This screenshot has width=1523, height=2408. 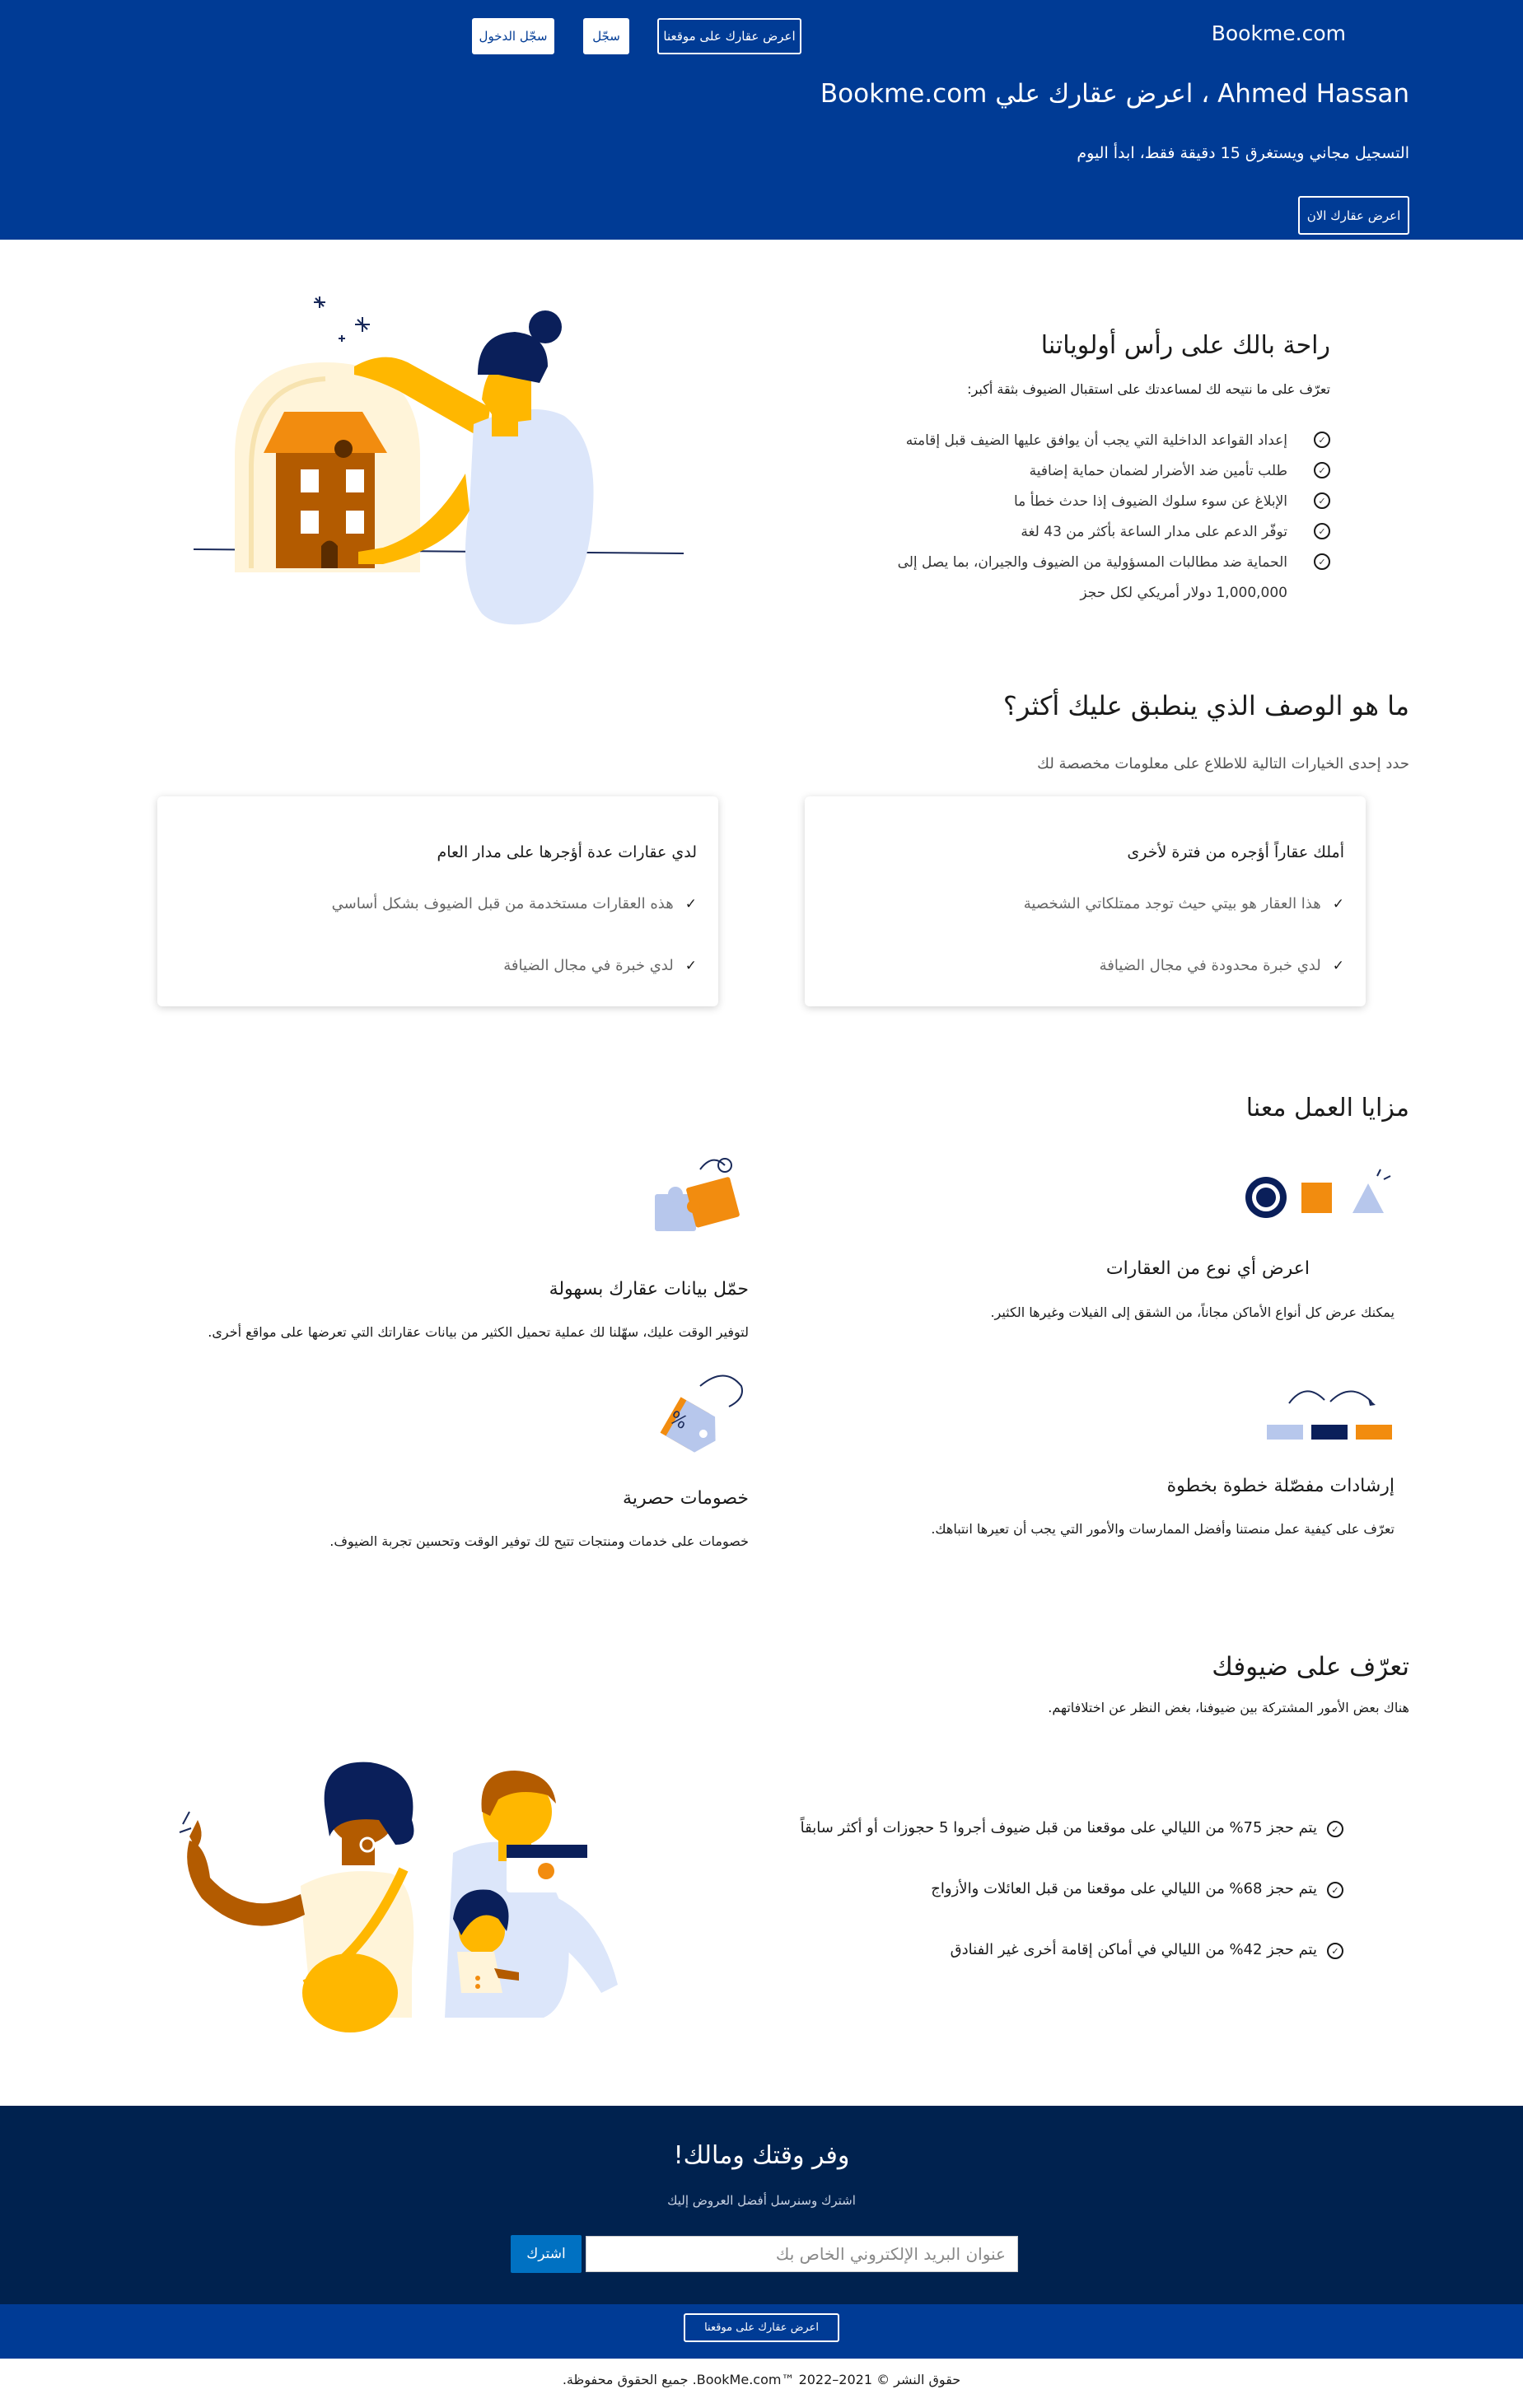 What do you see at coordinates (1310, 1667) in the screenshot?
I see `guests-title: تعرّف على ضيوفك` at bounding box center [1310, 1667].